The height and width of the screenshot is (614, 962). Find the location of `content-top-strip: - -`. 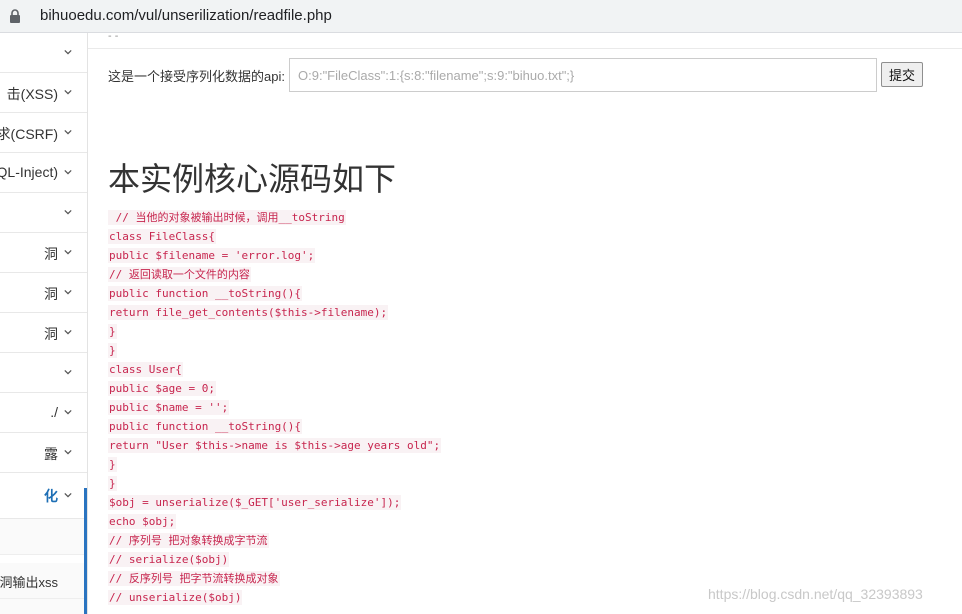

content-top-strip: - - is located at coordinates (525, 40).